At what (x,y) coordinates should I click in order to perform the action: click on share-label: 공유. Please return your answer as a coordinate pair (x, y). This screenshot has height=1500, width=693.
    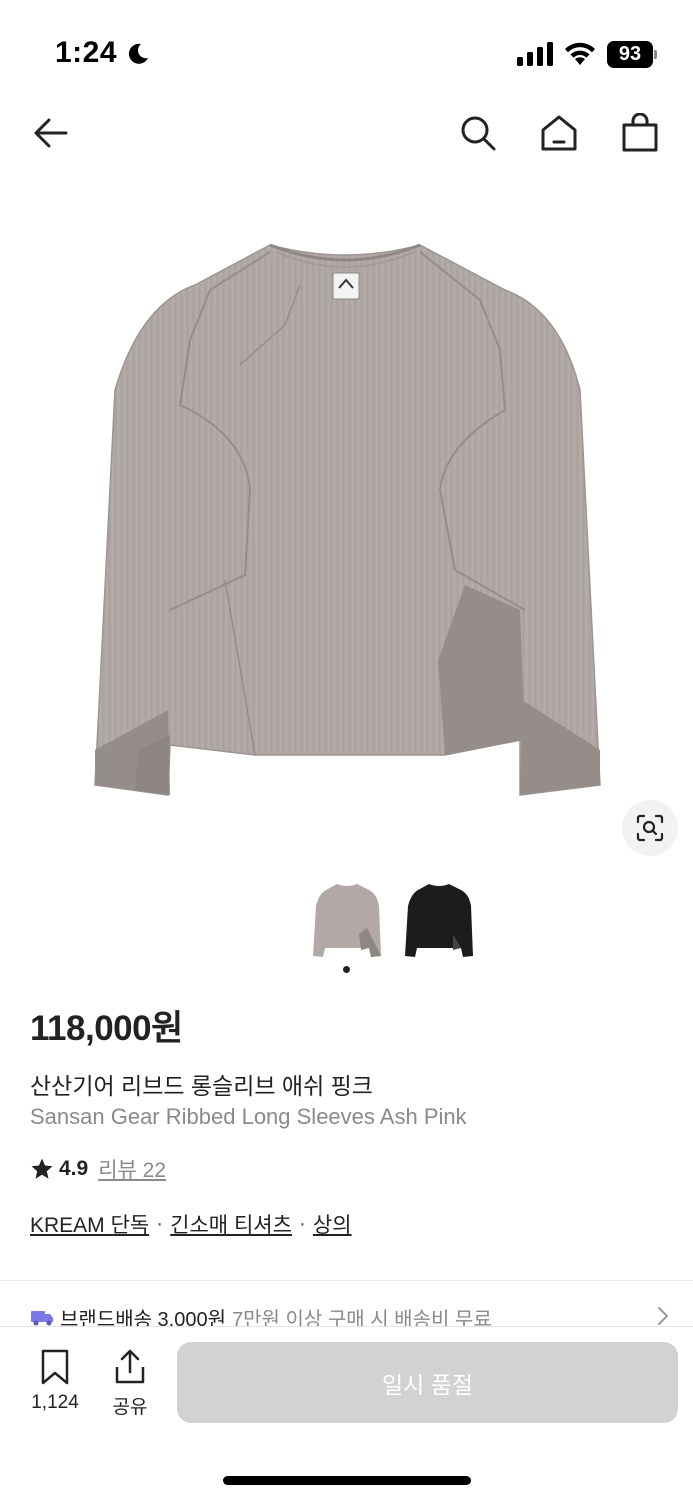
    Looking at the image, I should click on (130, 1407).